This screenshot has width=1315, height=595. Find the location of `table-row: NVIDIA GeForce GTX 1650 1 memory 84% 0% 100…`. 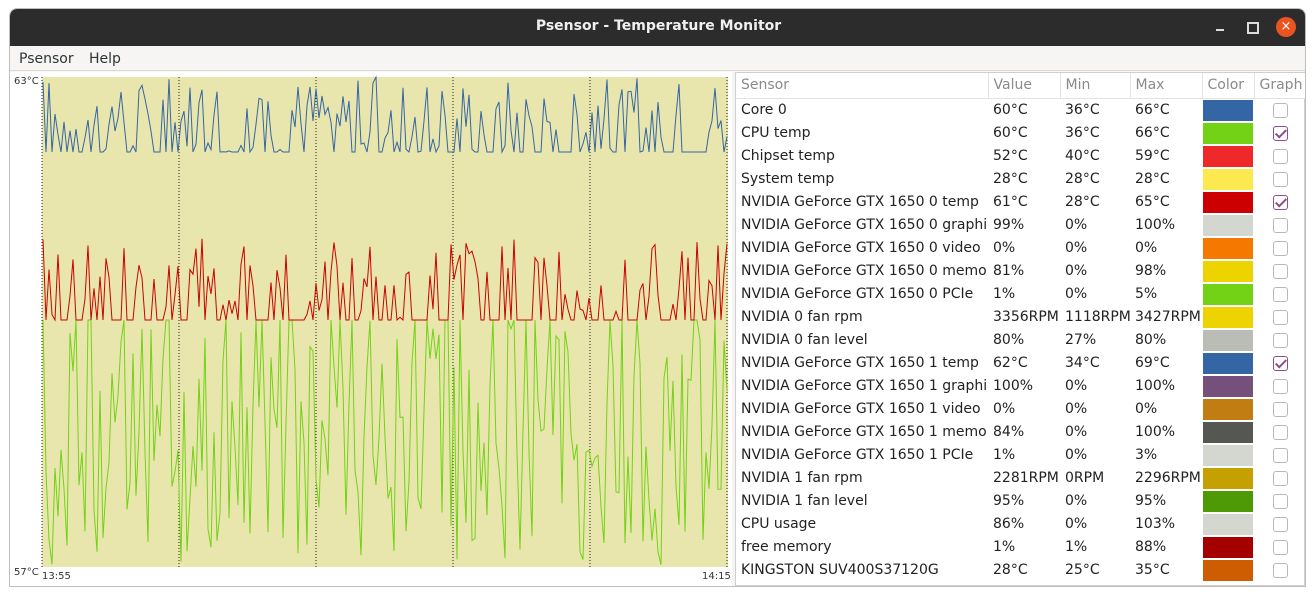

table-row: NVIDIA GeForce GTX 1650 1 memory 84% 0% 100… is located at coordinates (1020, 432).